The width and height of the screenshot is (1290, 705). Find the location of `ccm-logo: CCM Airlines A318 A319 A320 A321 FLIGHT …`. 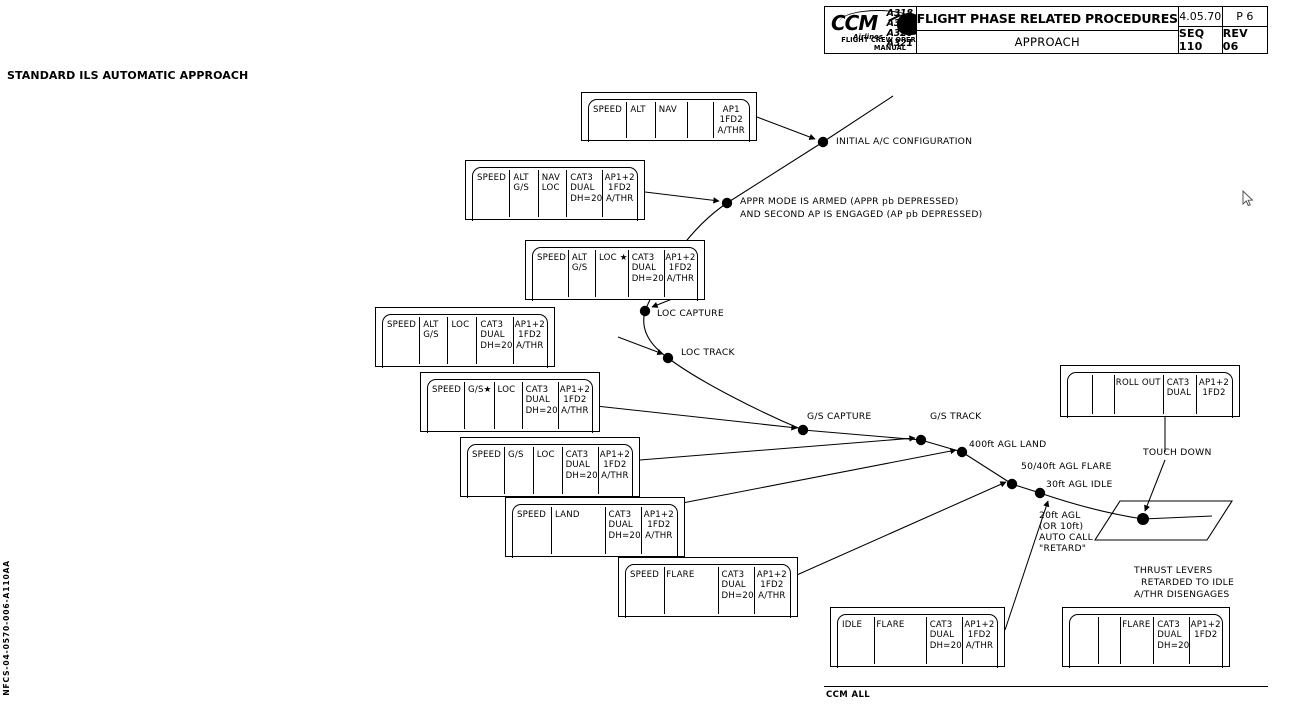

ccm-logo: CCM Airlines A318 A319 A320 A321 FLIGHT … is located at coordinates (871, 30).